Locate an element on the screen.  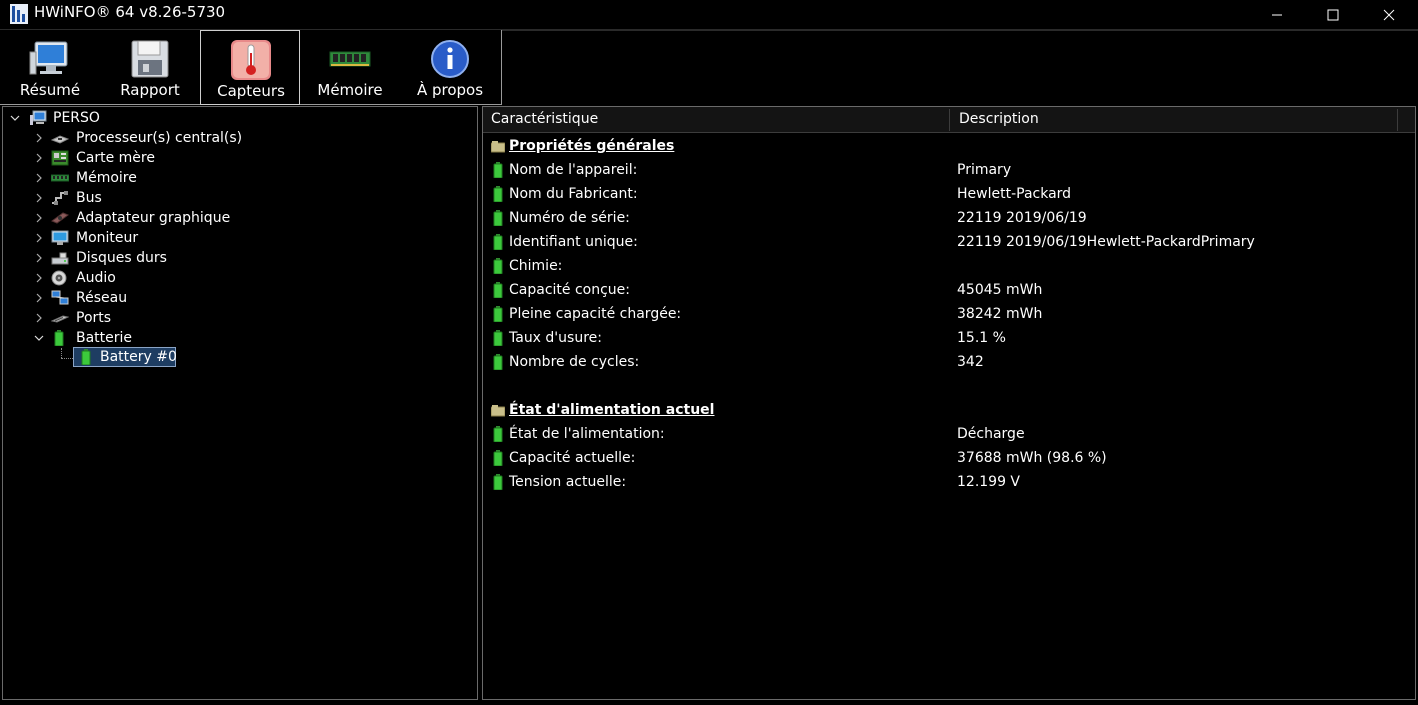
section-header: Propriétés générales is located at coordinates (948, 146).